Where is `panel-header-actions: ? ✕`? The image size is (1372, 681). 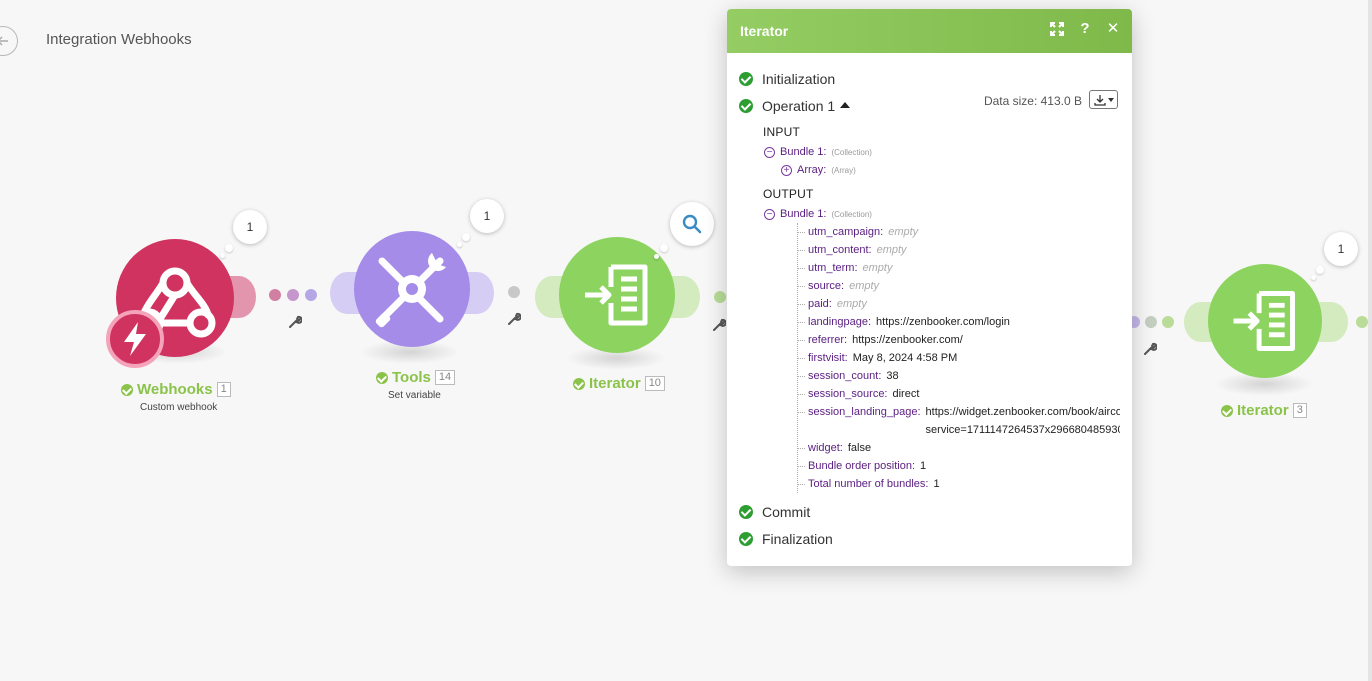
panel-header-actions: ? ✕ is located at coordinates (1085, 29).